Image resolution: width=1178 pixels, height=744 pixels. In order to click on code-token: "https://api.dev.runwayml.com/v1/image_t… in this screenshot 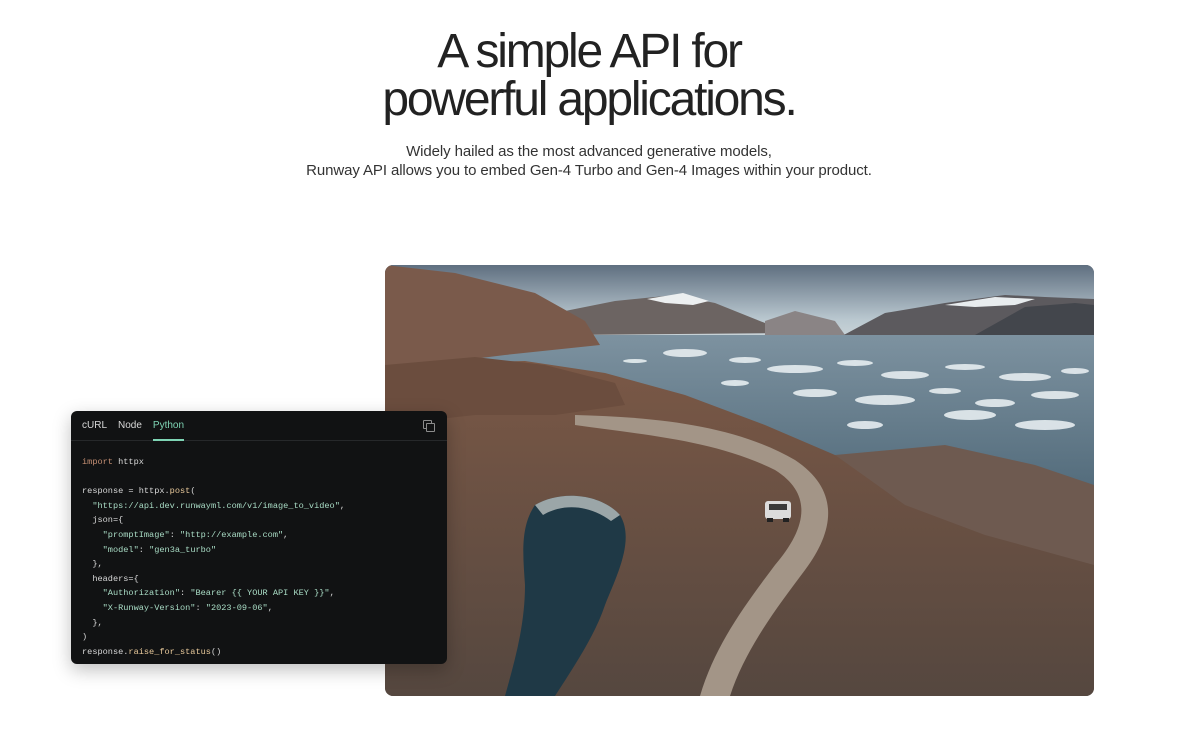, I will do `click(216, 505)`.